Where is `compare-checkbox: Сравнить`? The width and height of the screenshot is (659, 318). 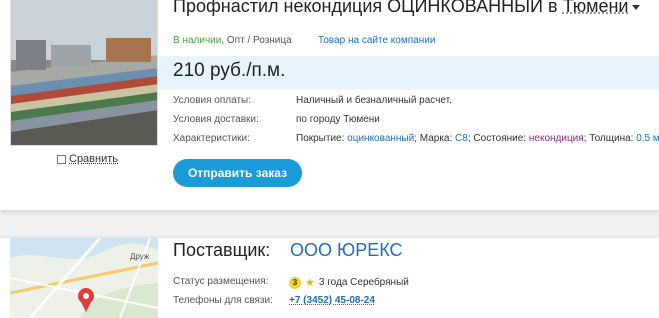 compare-checkbox: Сравнить is located at coordinates (87, 159).